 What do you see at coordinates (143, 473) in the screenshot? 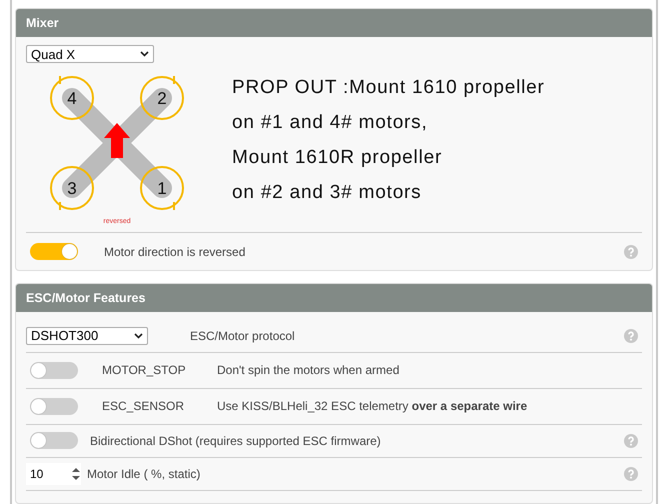
I see `field-label: Motor Idle ( %, static)` at bounding box center [143, 473].